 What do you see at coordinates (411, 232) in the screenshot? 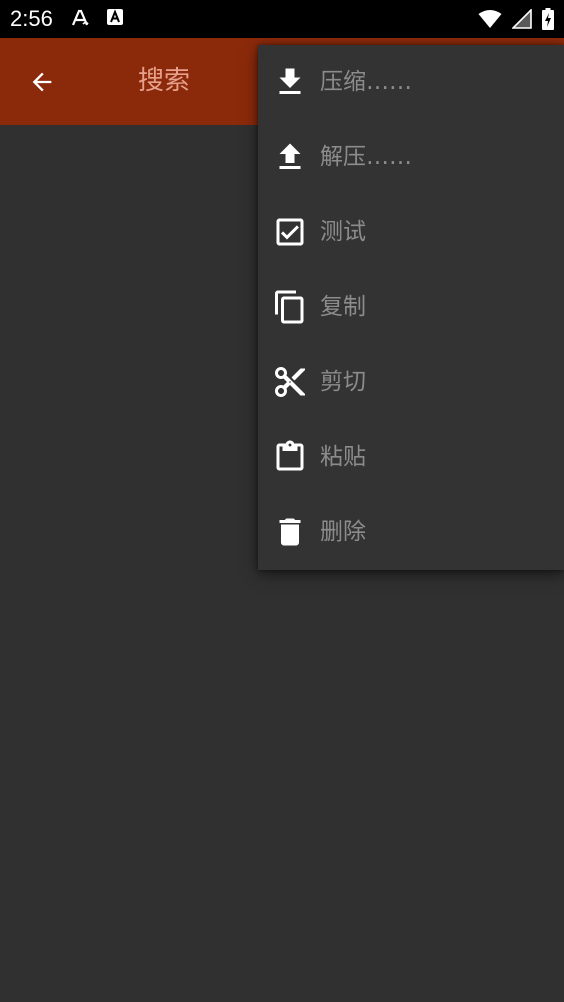
I see `menu-item-test: 测试` at bounding box center [411, 232].